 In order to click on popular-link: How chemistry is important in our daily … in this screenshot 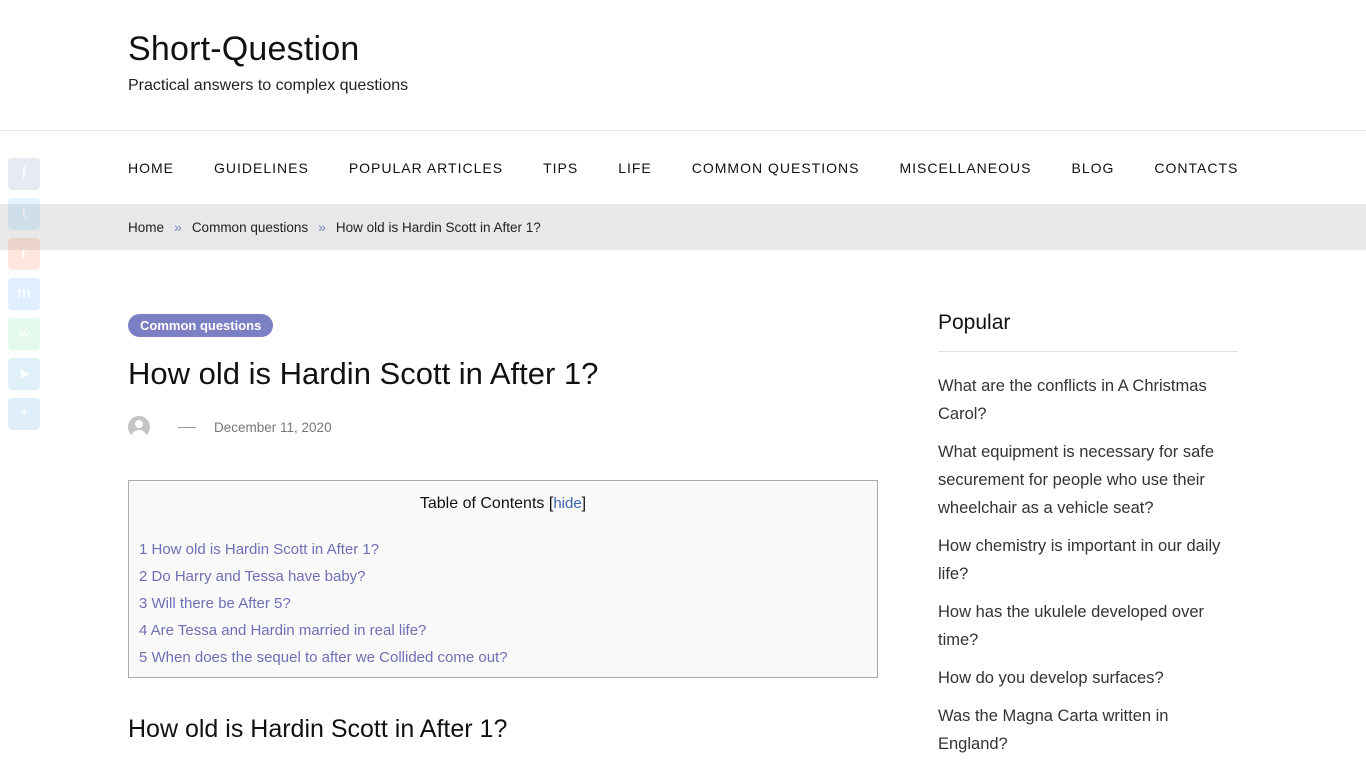, I will do `click(1079, 560)`.